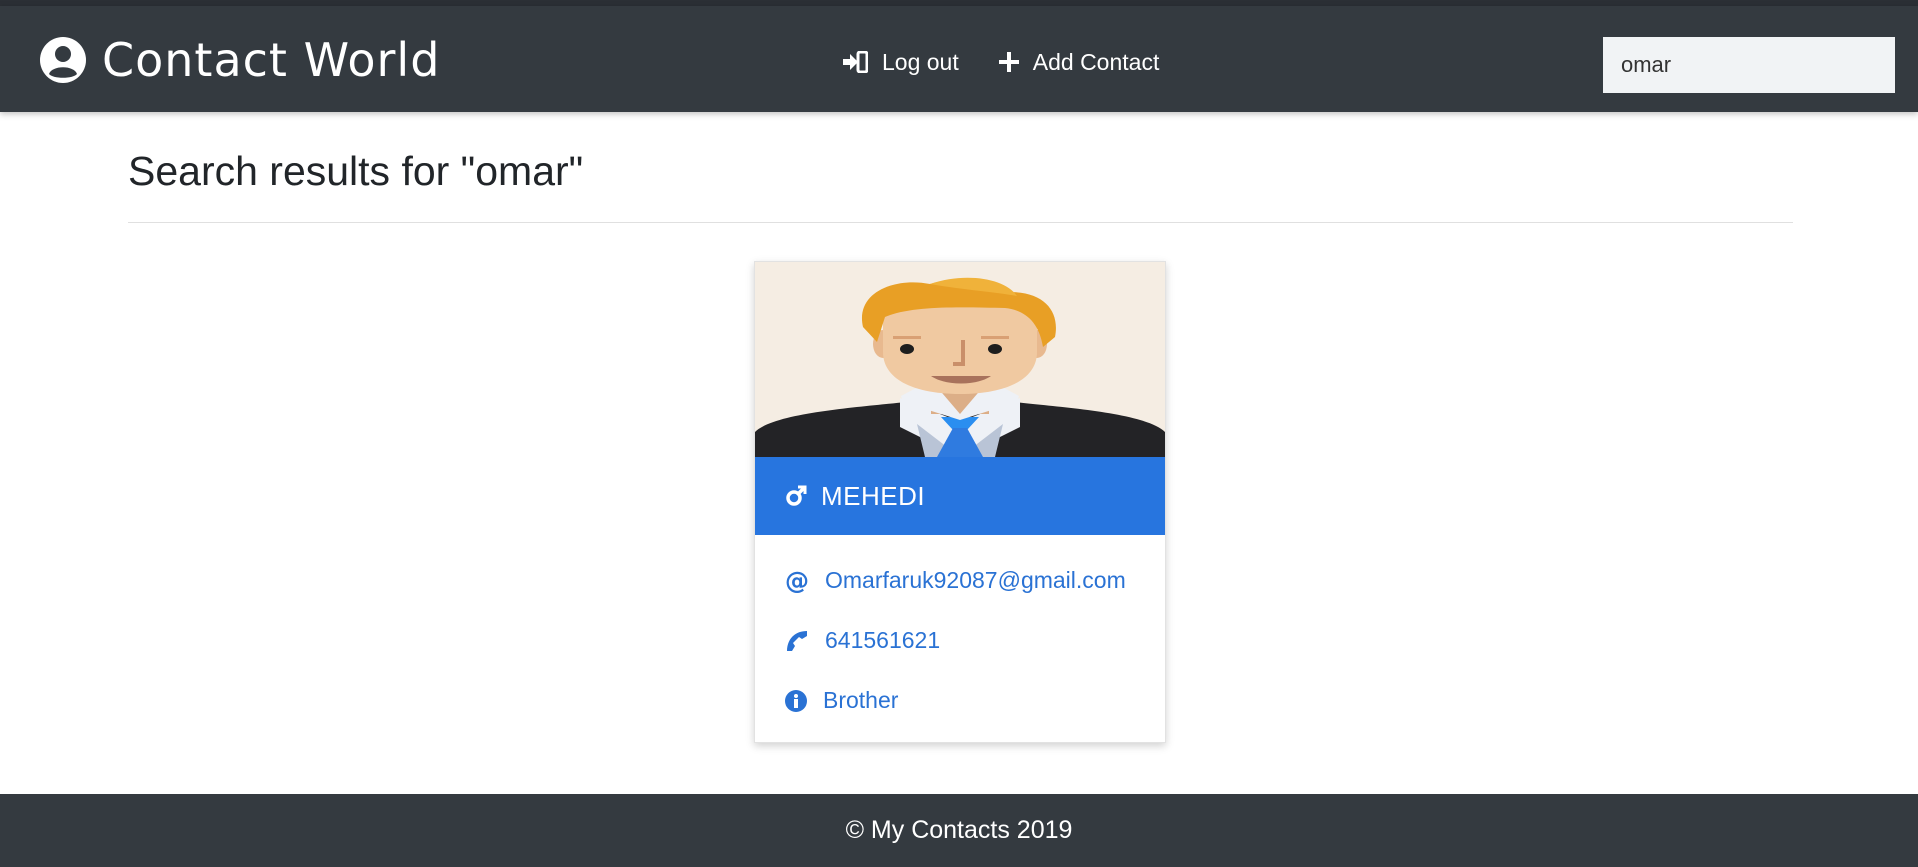 The width and height of the screenshot is (1918, 867). Describe the element at coordinates (1096, 61) in the screenshot. I see `add-contact-label: Add Contact` at that location.